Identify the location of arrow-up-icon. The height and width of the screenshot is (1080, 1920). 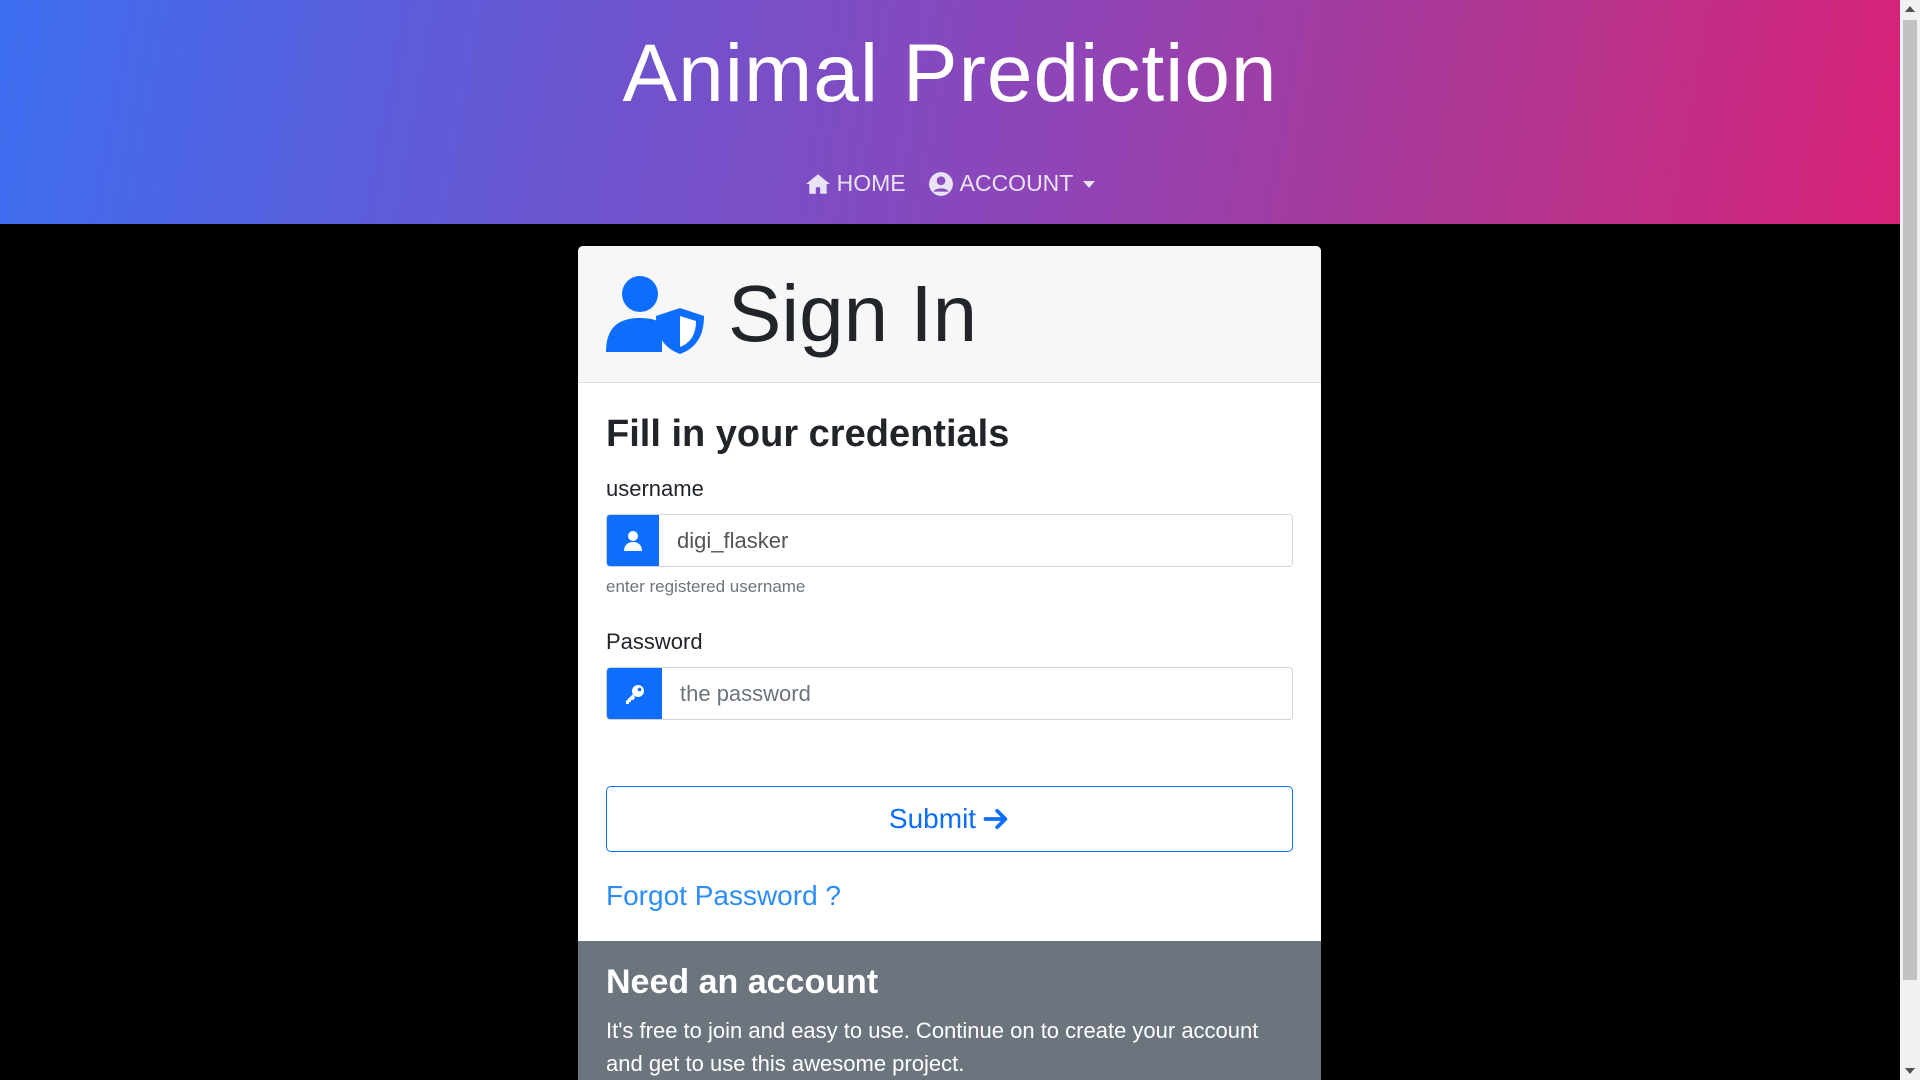
(1910, 9).